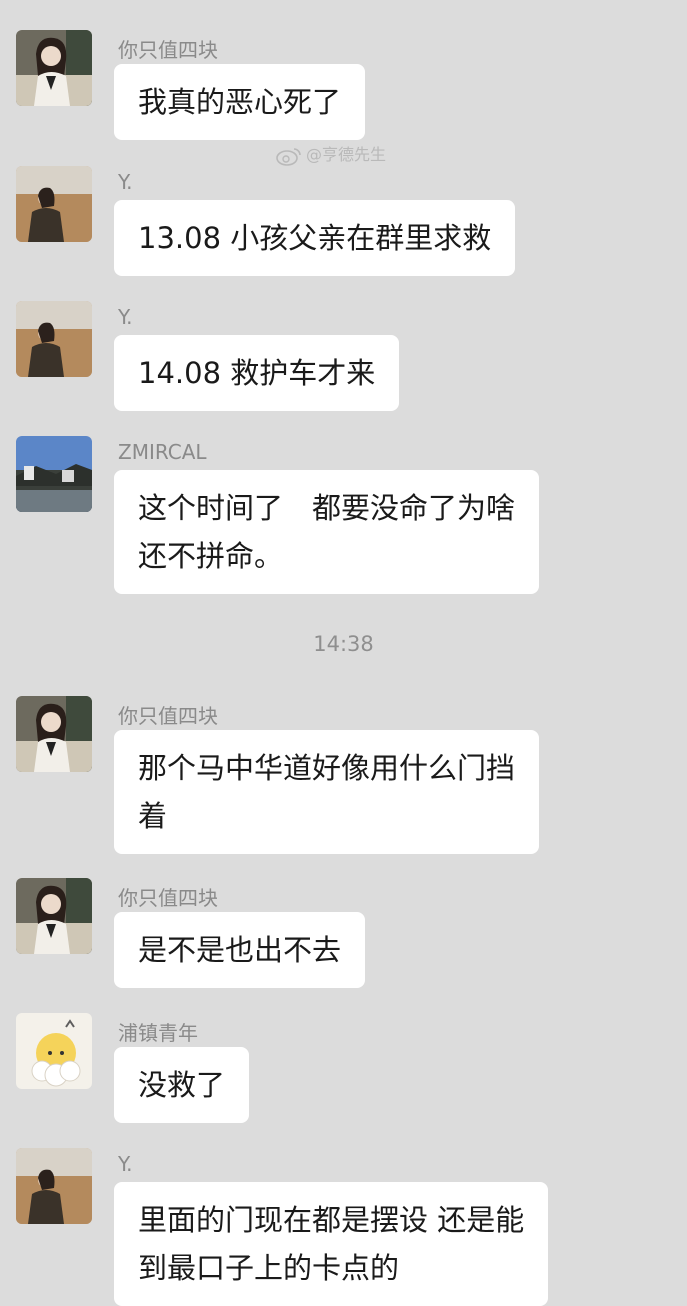  I want to click on timestamp: 14:38, so click(343, 644).